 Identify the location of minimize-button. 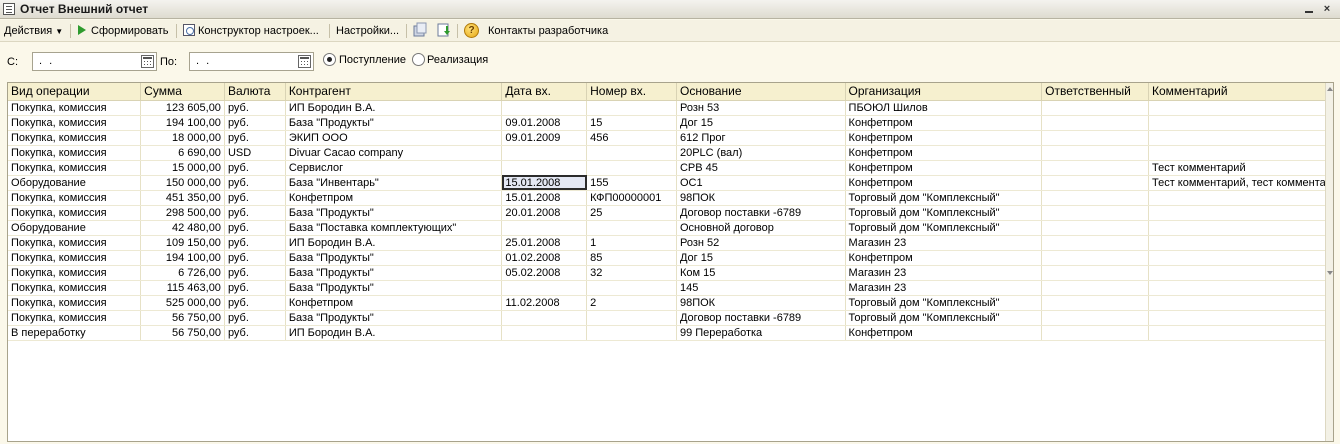
(1309, 9).